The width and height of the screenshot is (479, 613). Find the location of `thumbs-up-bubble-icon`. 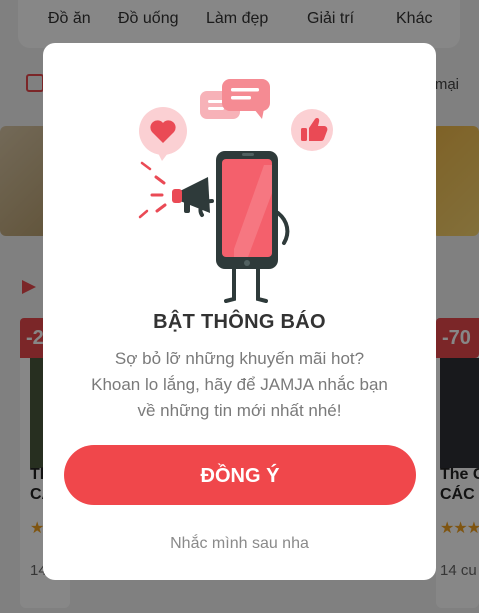

thumbs-up-bubble-icon is located at coordinates (312, 130).